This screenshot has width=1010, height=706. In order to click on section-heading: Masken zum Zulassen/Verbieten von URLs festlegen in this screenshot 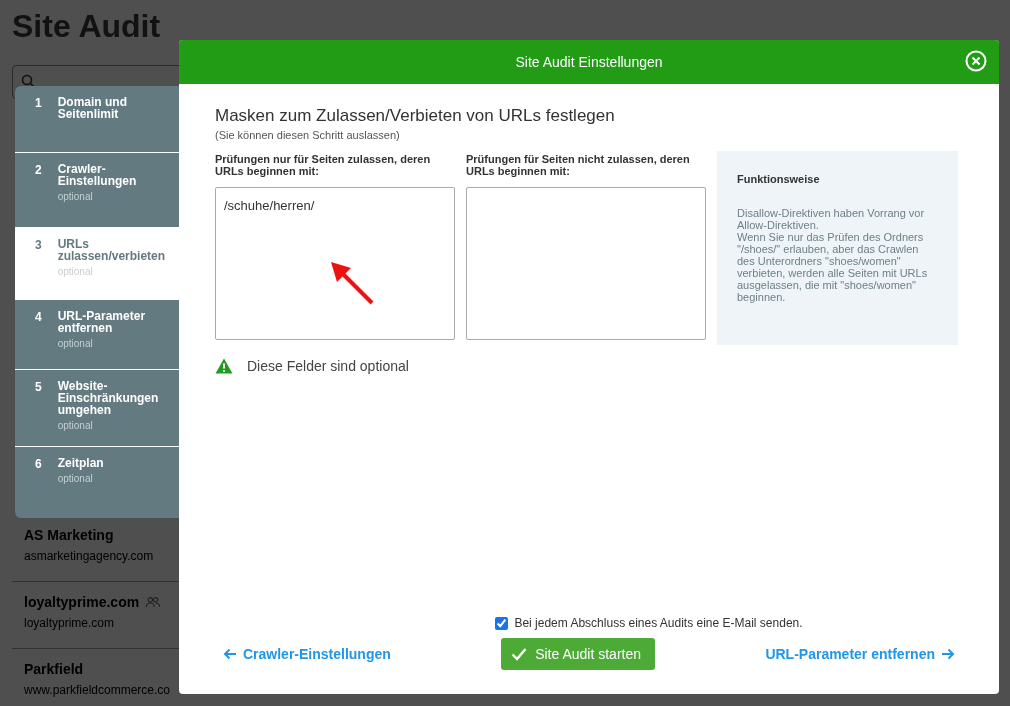, I will do `click(415, 116)`.